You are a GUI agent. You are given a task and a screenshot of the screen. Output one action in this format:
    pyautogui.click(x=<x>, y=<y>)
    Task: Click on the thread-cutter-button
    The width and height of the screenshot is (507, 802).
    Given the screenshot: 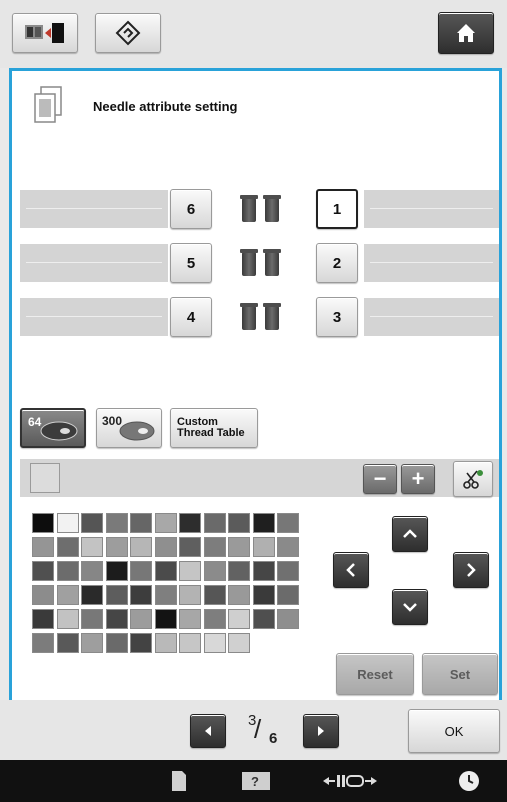 What is the action you would take?
    pyautogui.click(x=473, y=479)
    